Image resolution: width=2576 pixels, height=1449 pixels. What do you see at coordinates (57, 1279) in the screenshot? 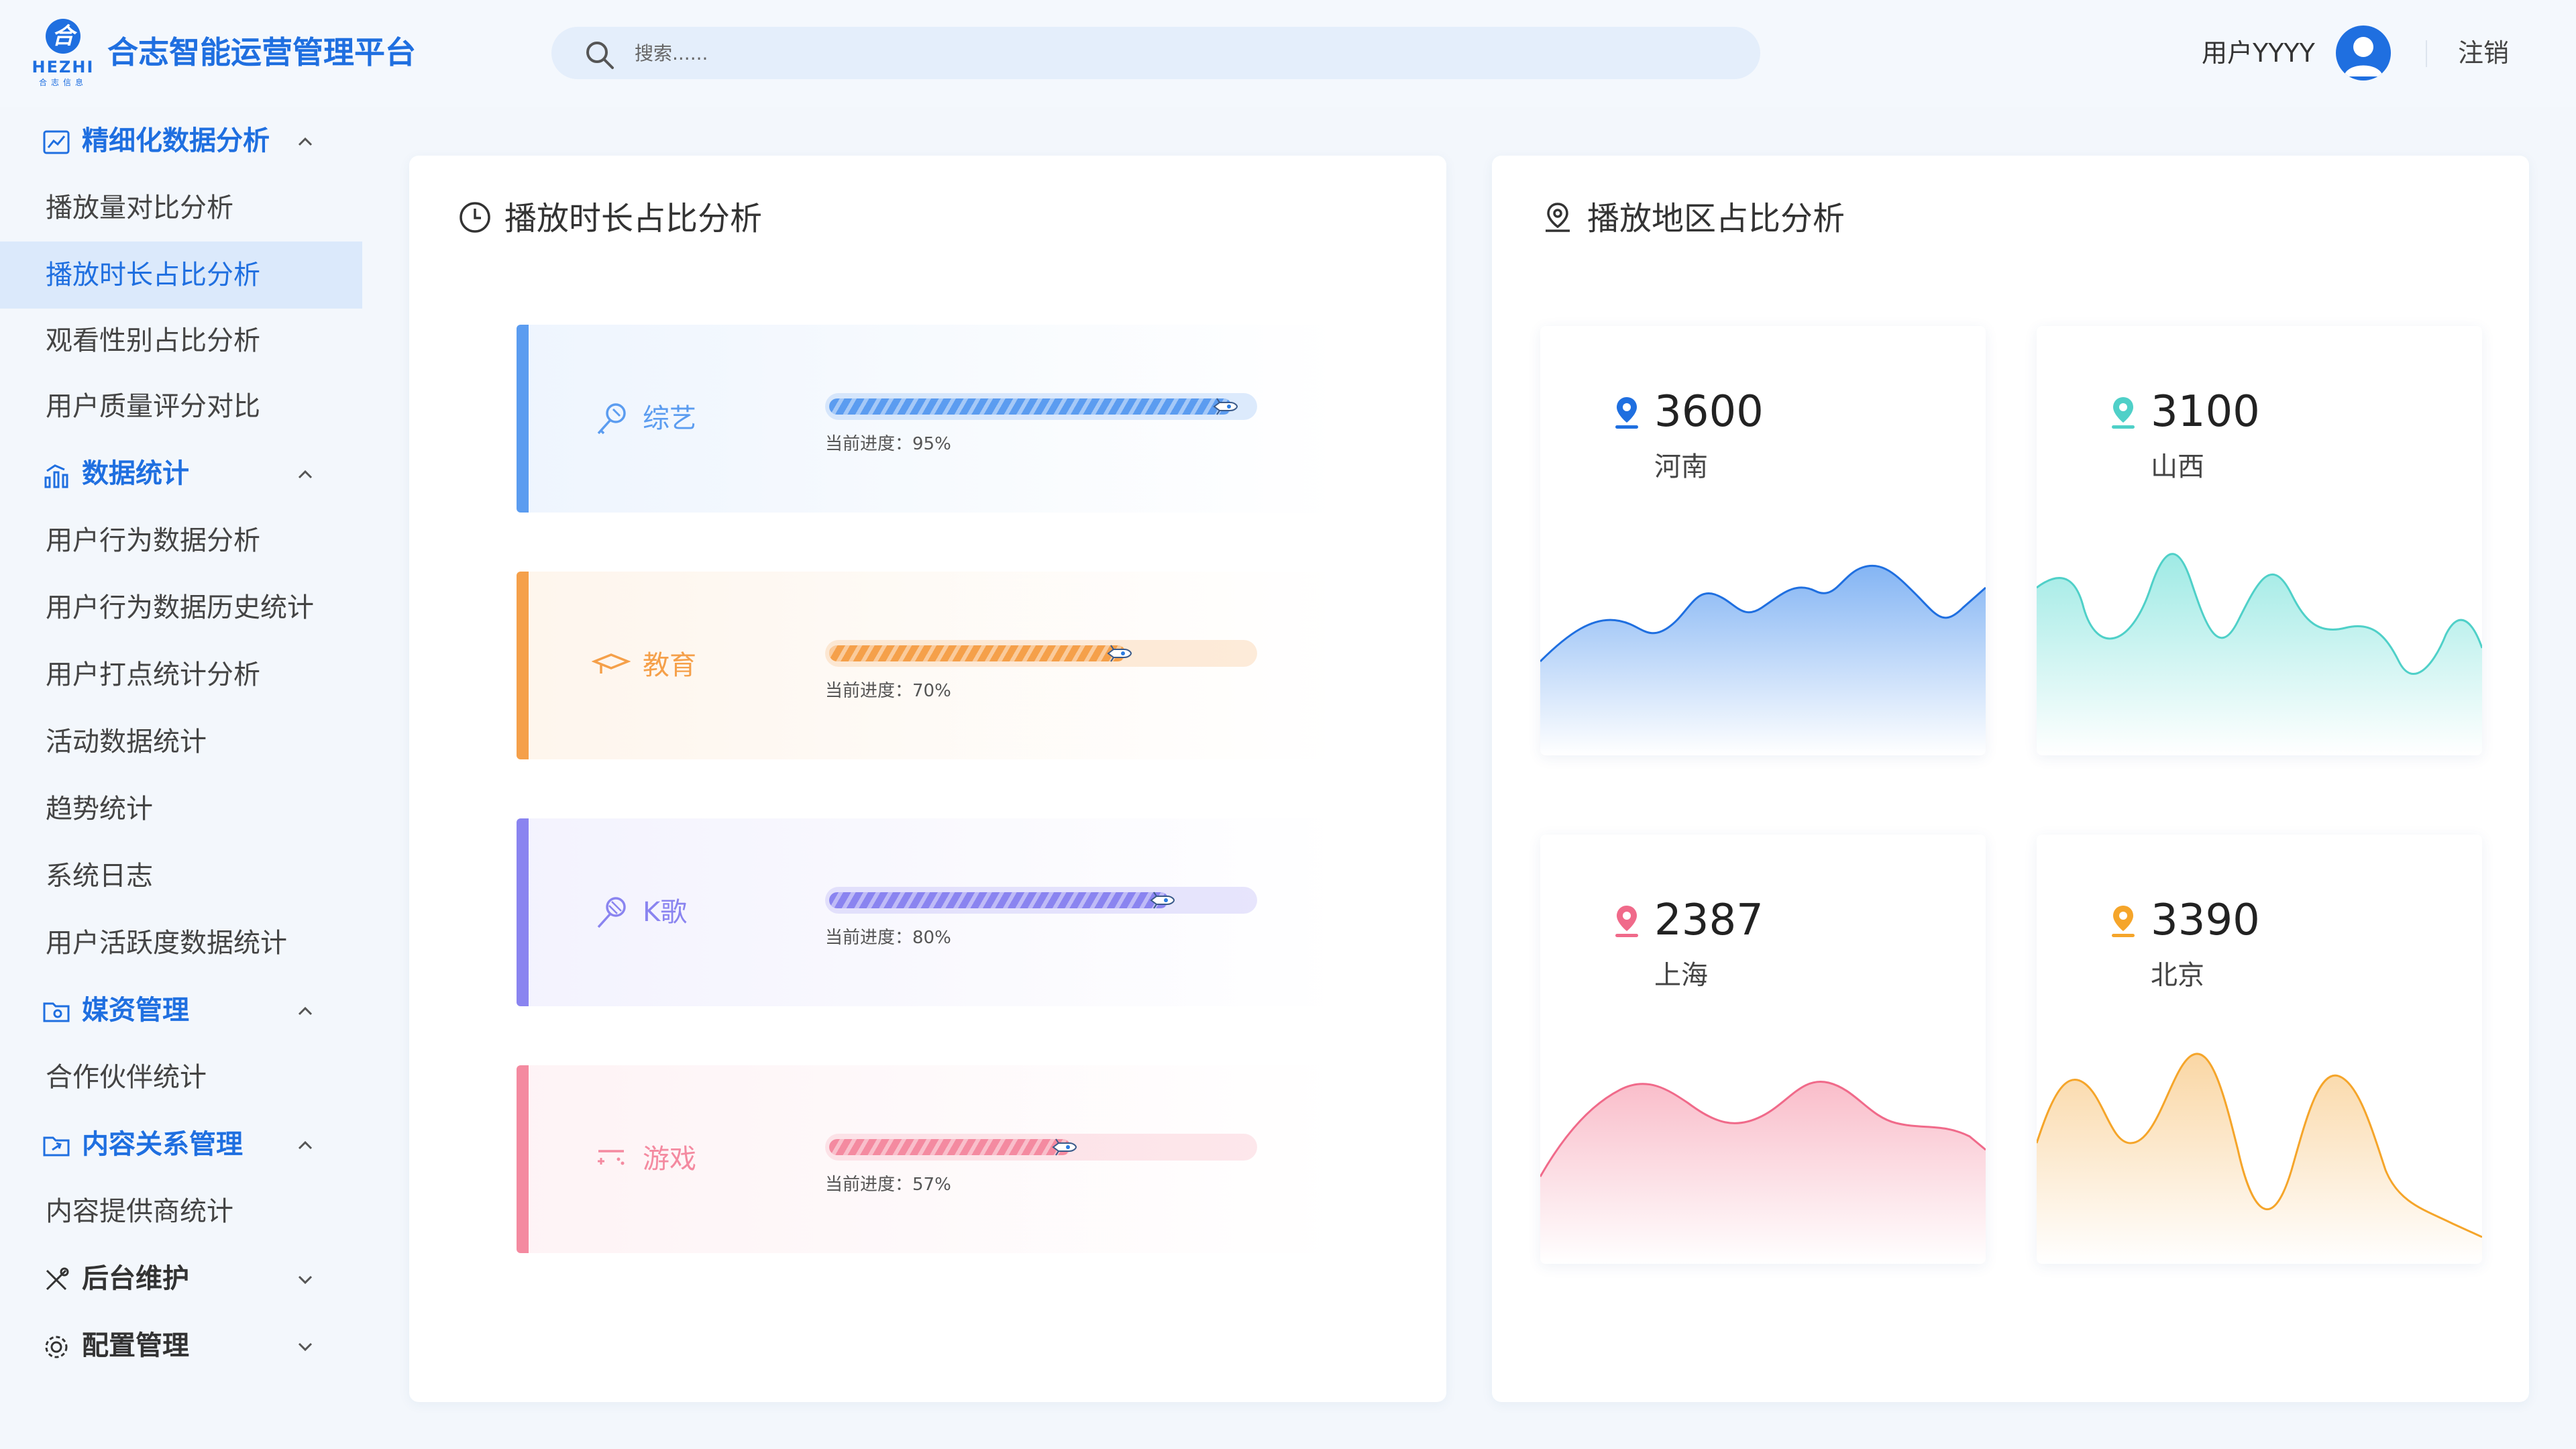
I see `tools-icon` at bounding box center [57, 1279].